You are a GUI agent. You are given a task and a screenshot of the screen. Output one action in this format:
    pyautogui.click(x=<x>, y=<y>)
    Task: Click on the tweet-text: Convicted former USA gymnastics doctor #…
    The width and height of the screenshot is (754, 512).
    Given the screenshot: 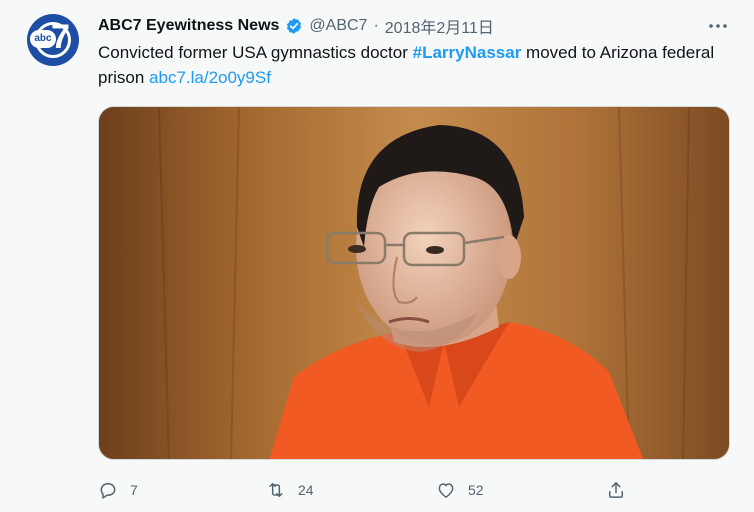 What is the action you would take?
    pyautogui.click(x=408, y=65)
    